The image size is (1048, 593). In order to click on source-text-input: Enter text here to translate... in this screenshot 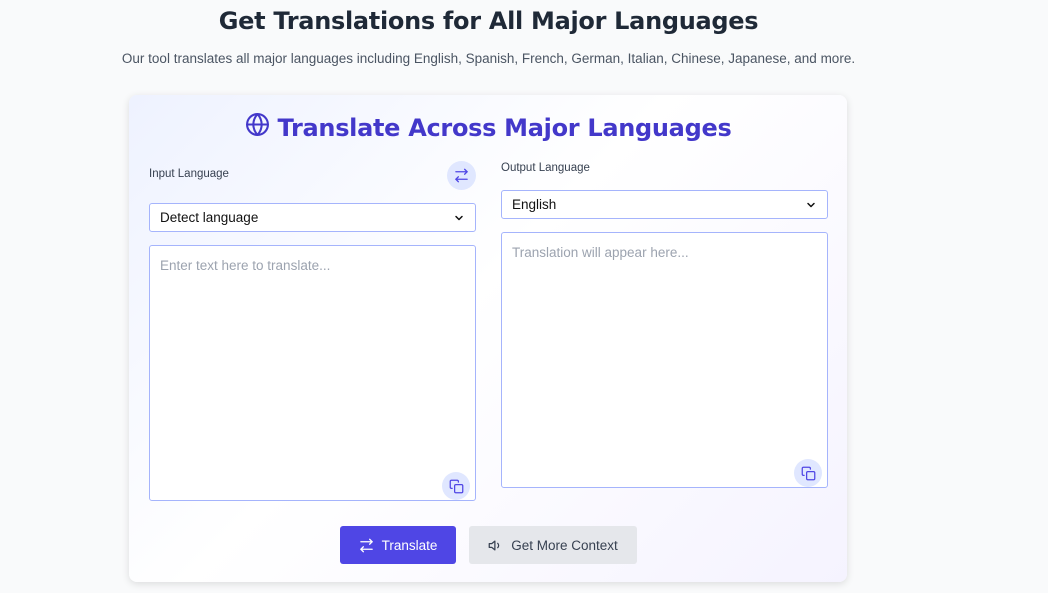, I will do `click(312, 373)`.